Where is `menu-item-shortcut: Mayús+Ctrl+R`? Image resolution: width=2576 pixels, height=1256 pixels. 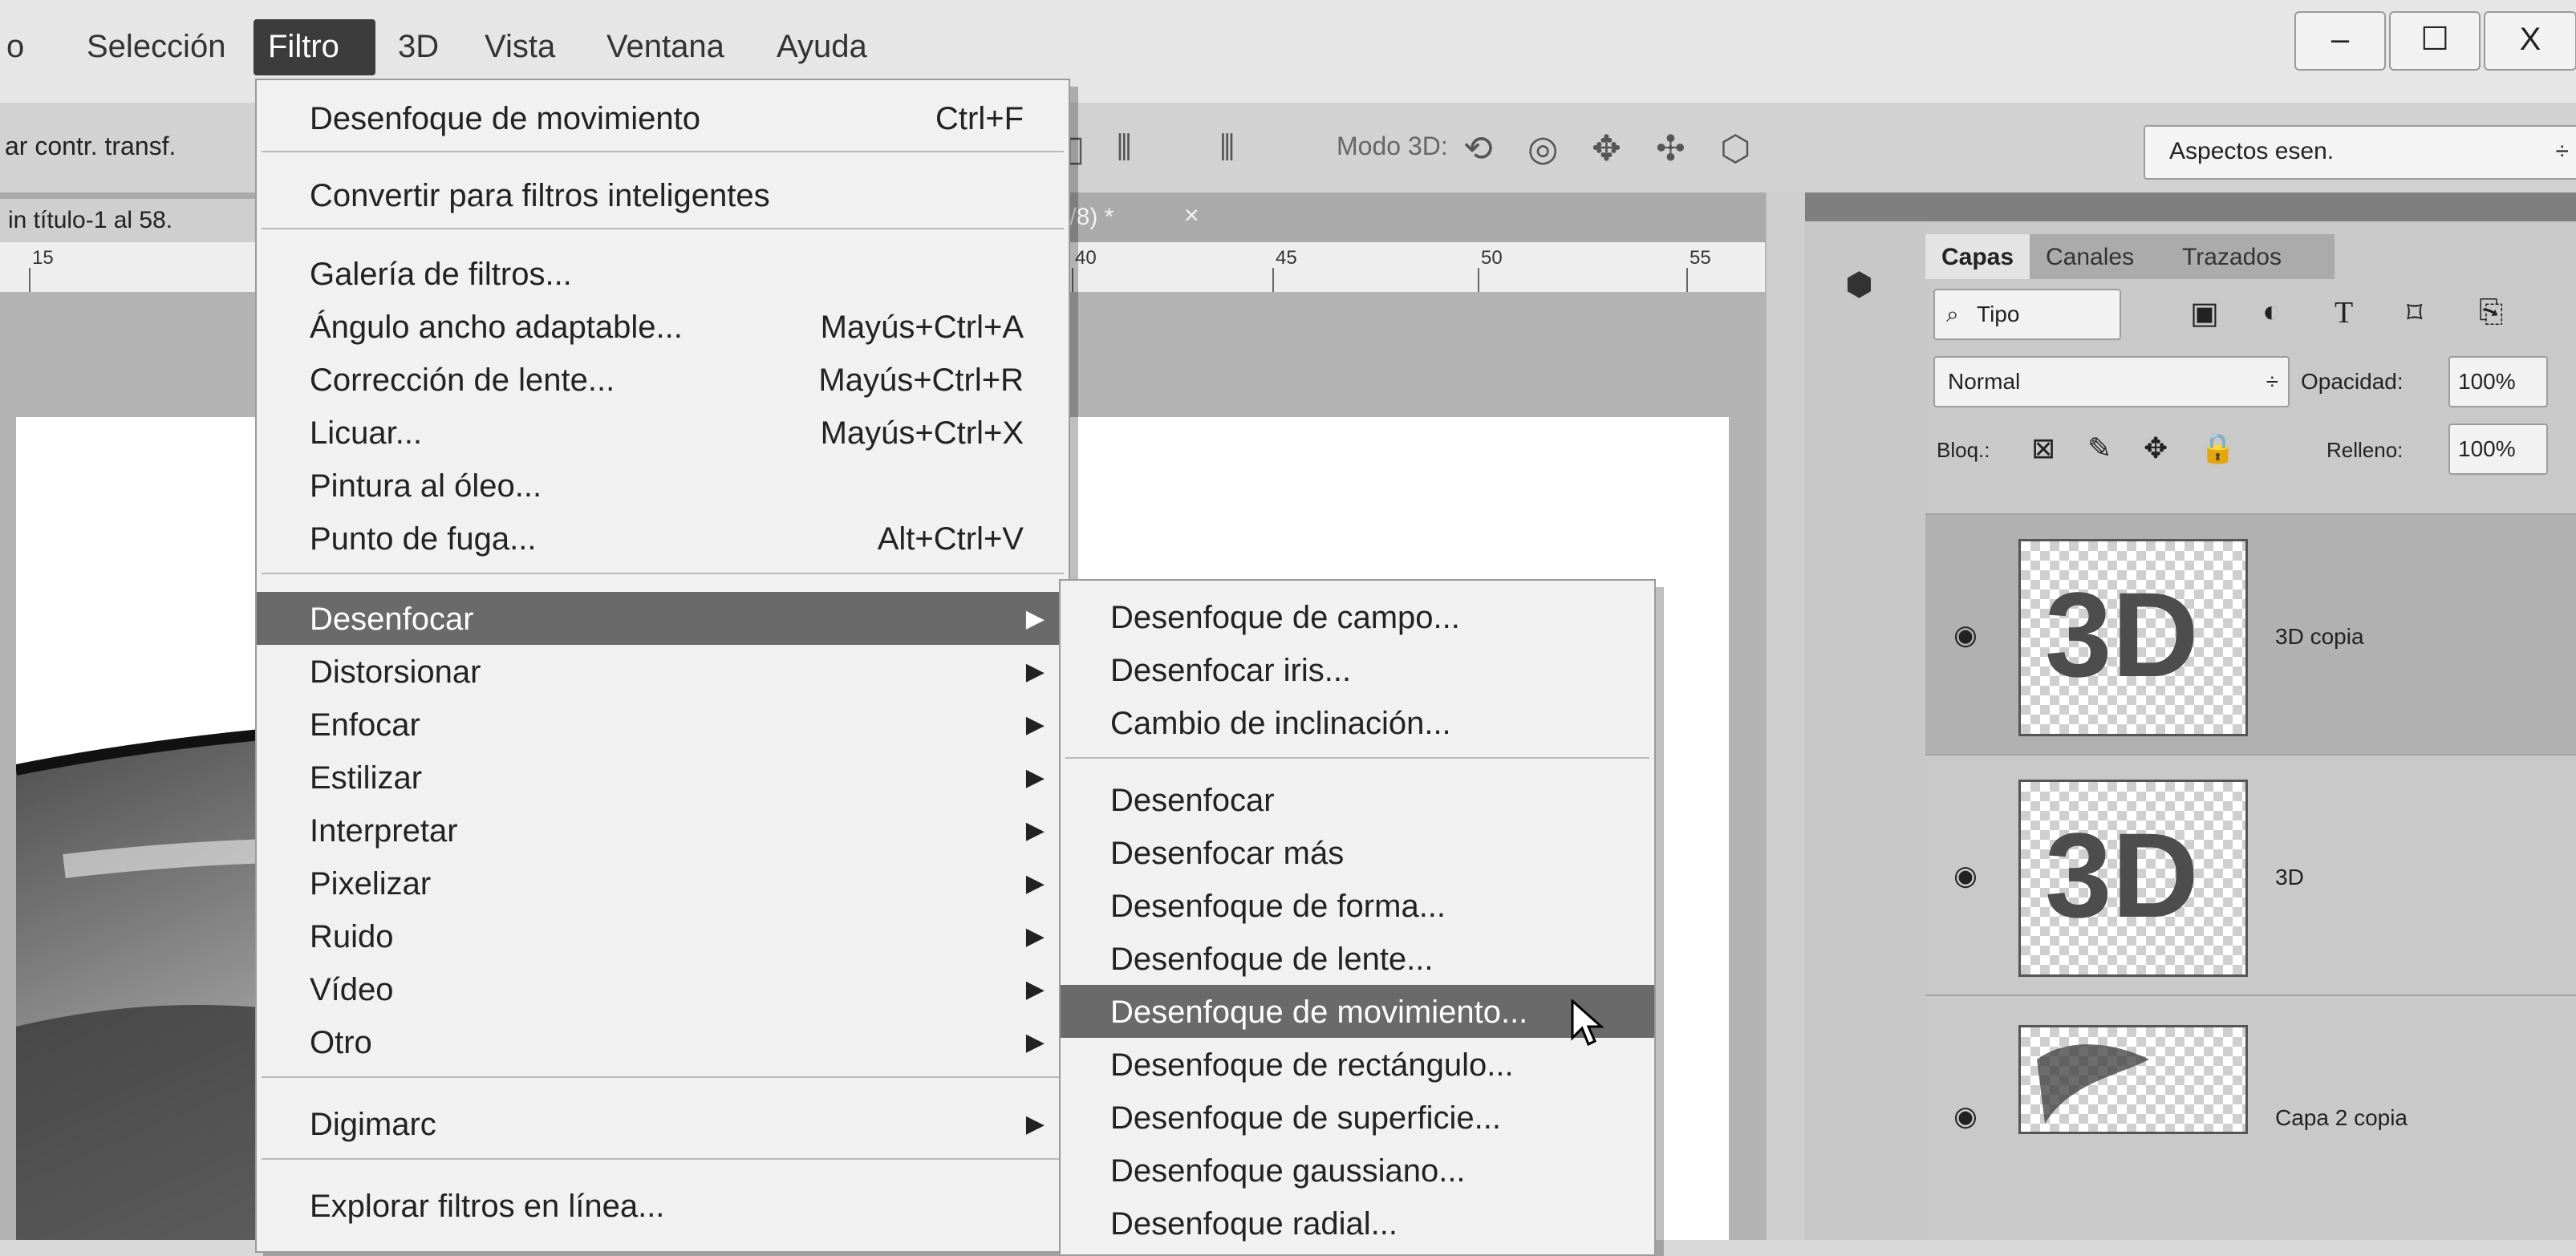
menu-item-shortcut: Mayús+Ctrl+R is located at coordinates (921, 380).